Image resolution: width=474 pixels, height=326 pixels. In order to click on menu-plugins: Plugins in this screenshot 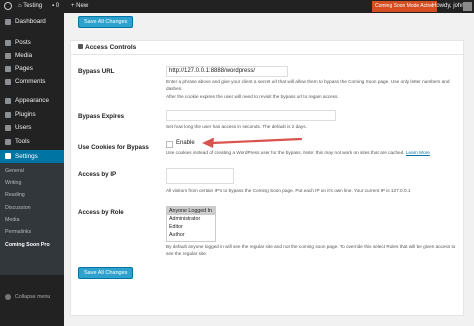, I will do `click(32, 115)`.